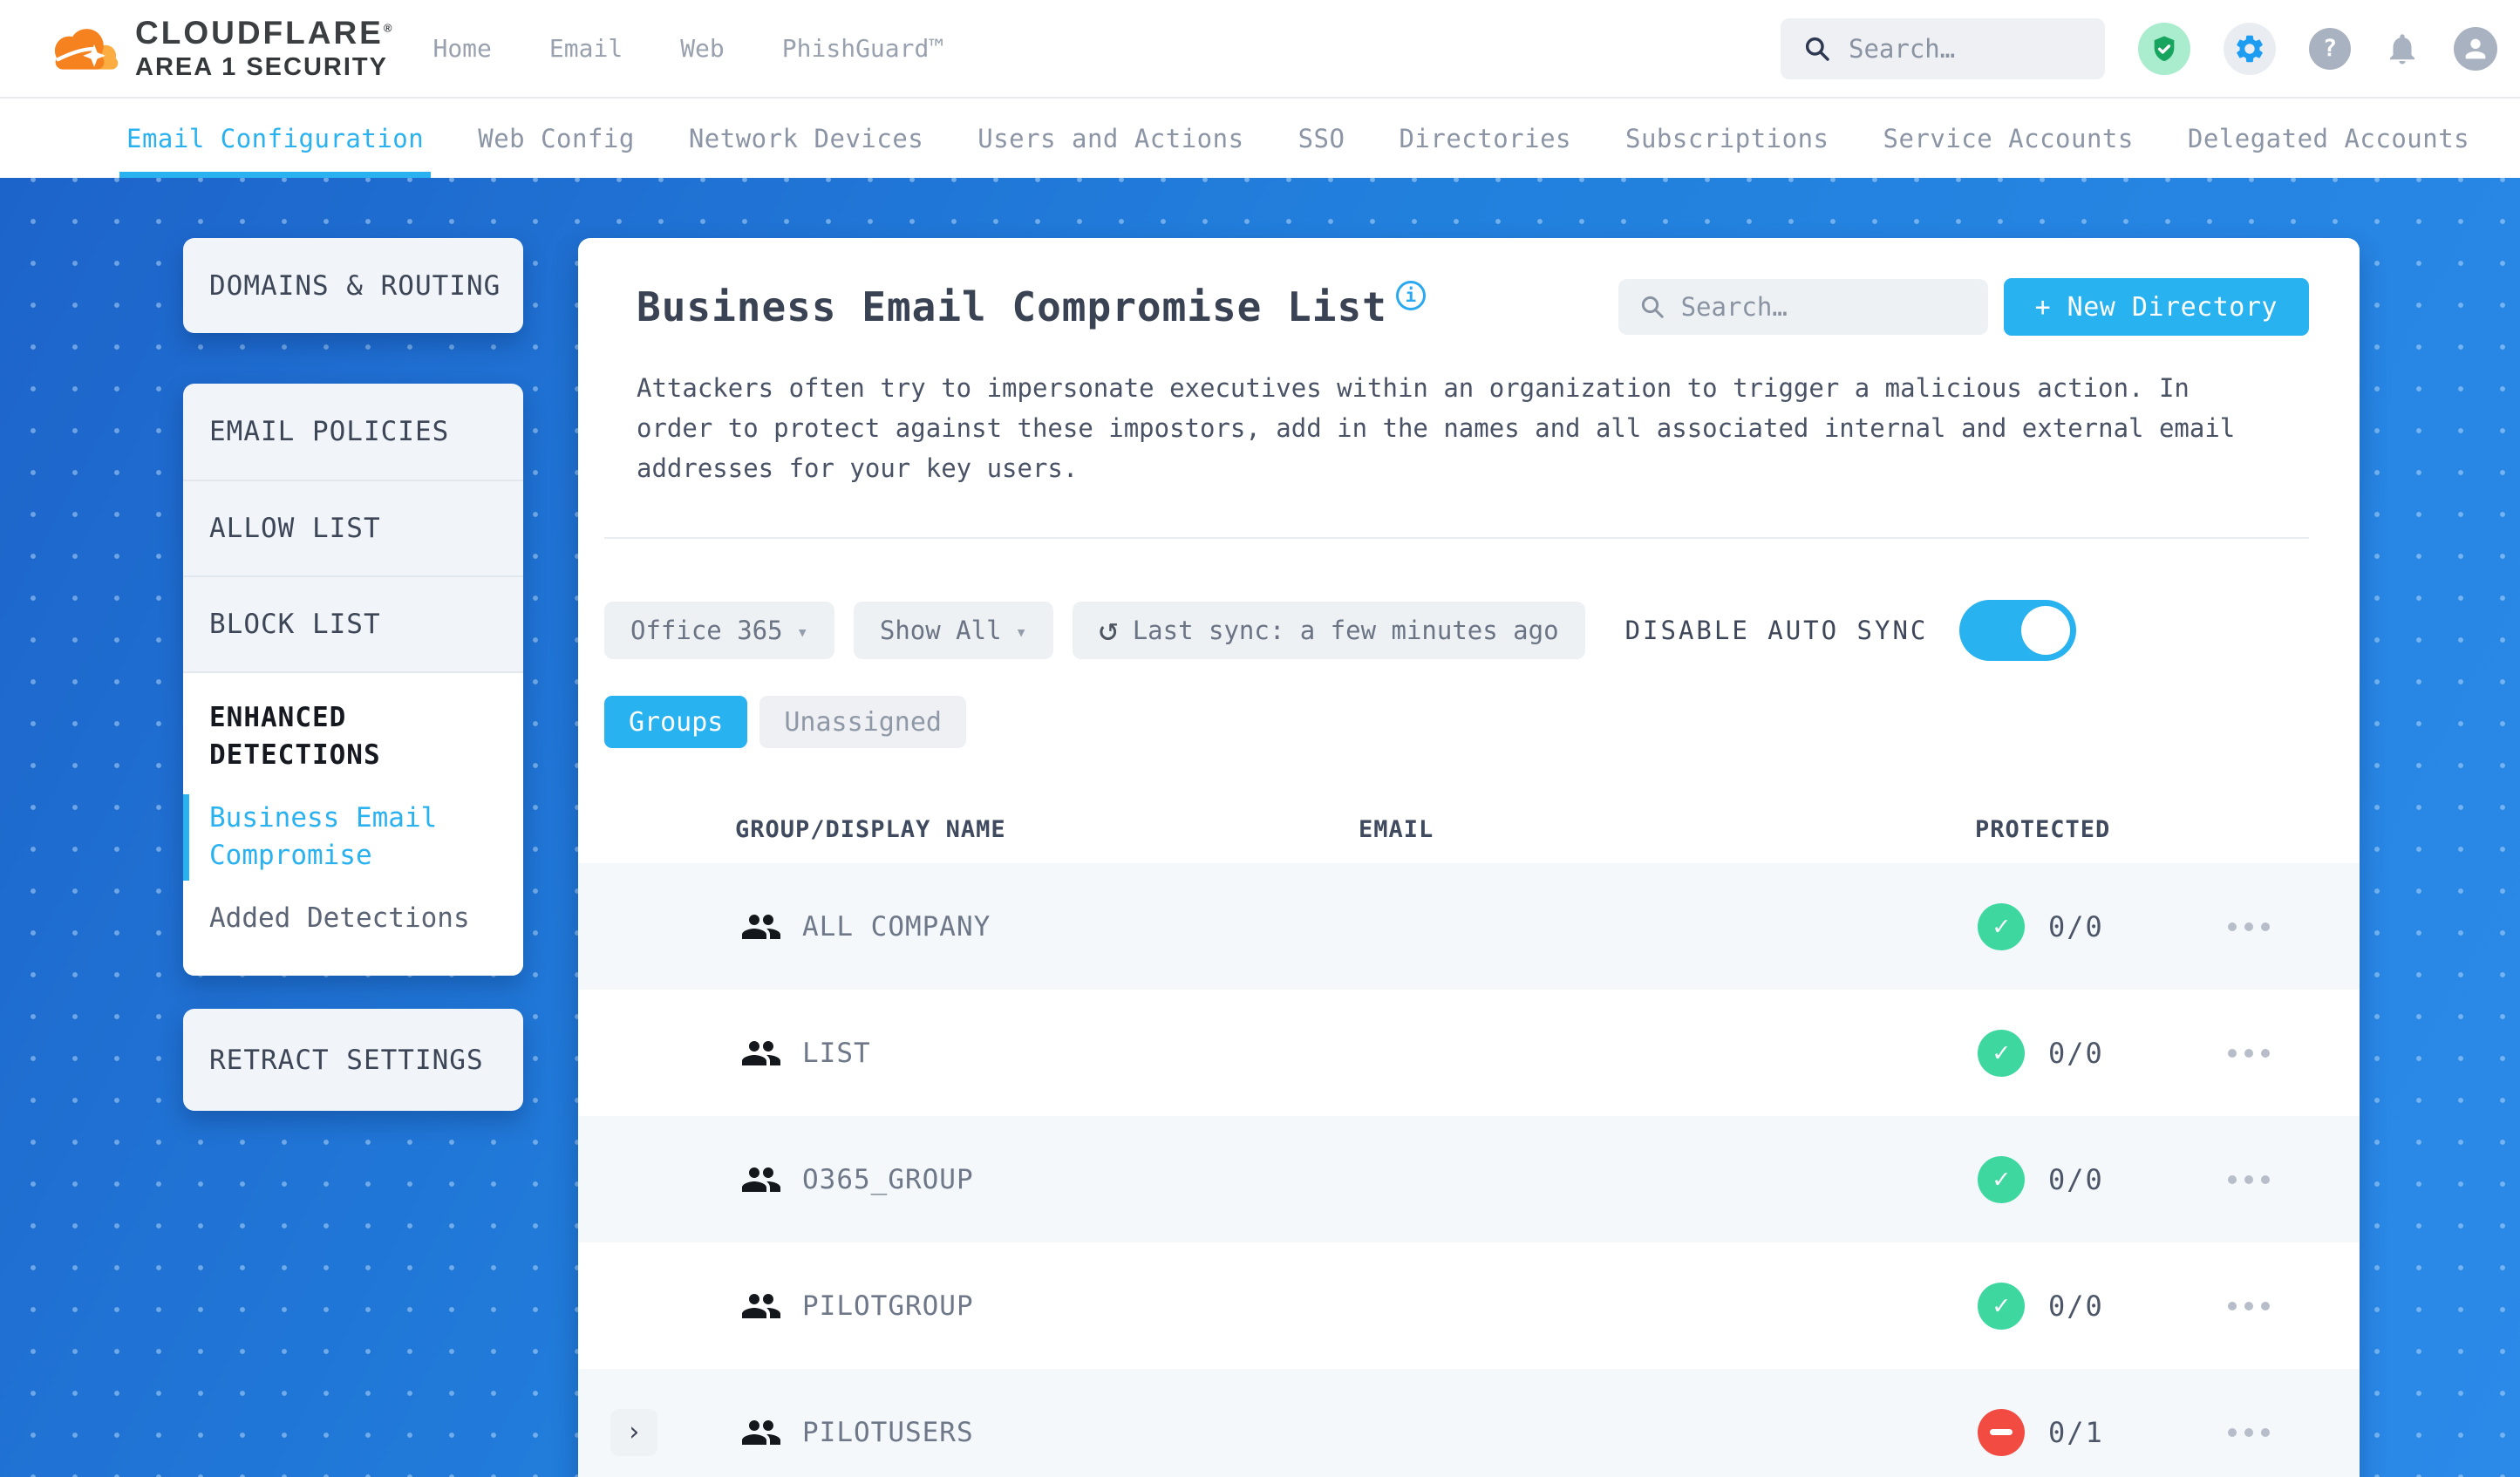 This screenshot has width=2520, height=1477. Describe the element at coordinates (85, 49) in the screenshot. I see `cloudflare-cloud-icon` at that location.